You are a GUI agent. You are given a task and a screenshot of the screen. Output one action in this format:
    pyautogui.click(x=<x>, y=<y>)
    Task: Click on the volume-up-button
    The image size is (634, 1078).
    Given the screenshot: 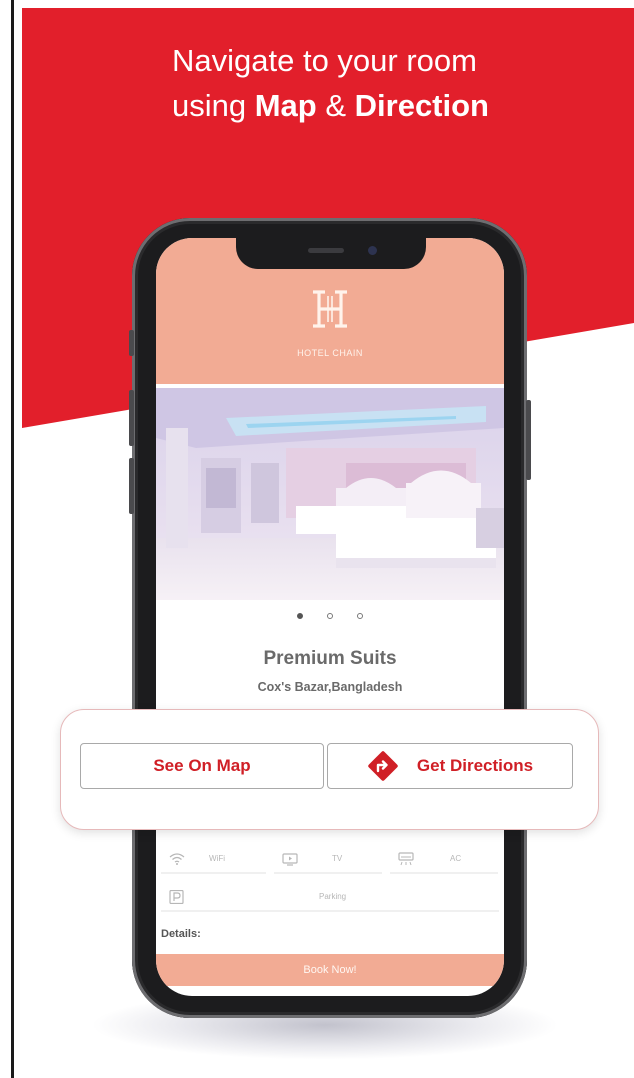 What is the action you would take?
    pyautogui.click(x=131, y=418)
    